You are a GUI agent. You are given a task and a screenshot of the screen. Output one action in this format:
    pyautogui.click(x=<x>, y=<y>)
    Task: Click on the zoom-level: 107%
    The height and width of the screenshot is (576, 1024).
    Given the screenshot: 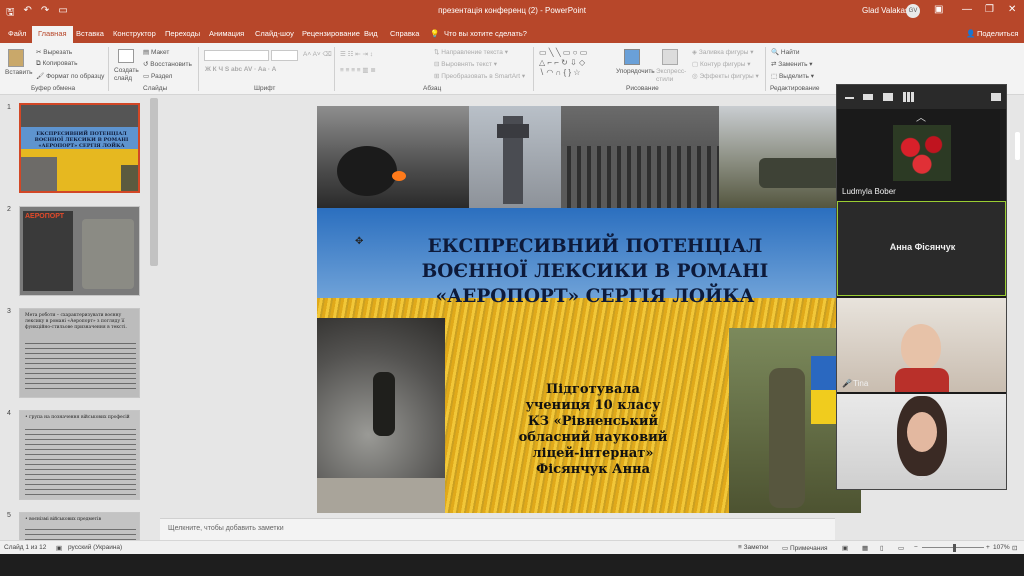 What is the action you would take?
    pyautogui.click(x=1001, y=547)
    